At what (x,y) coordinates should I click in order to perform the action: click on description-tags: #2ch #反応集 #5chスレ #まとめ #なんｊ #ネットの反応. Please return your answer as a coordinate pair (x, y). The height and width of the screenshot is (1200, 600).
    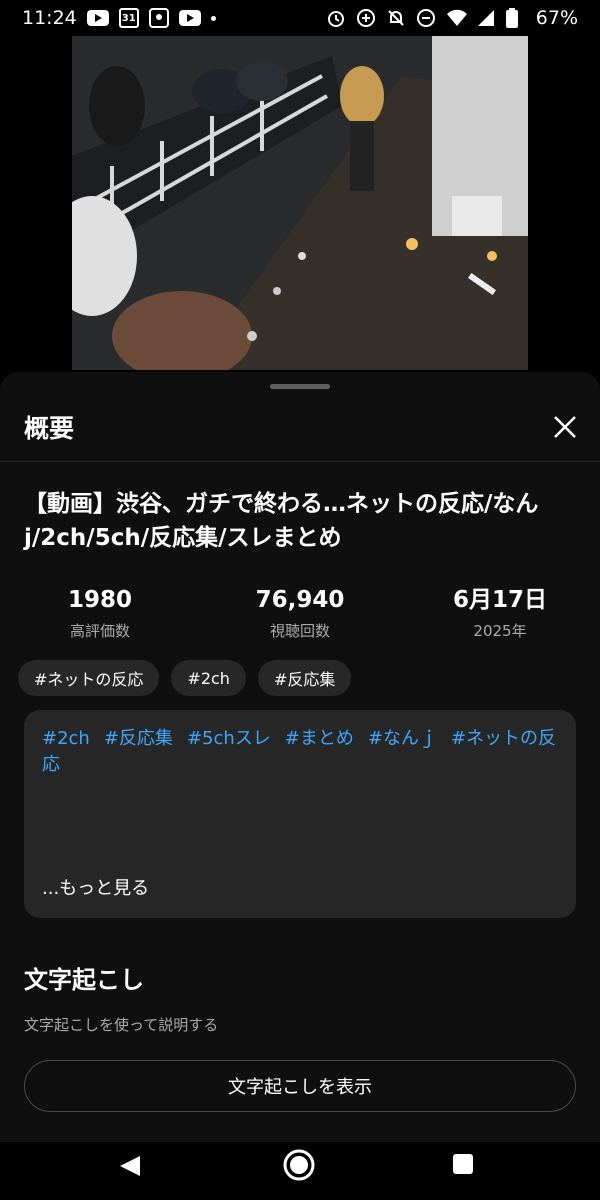
    Looking at the image, I should click on (300, 752).